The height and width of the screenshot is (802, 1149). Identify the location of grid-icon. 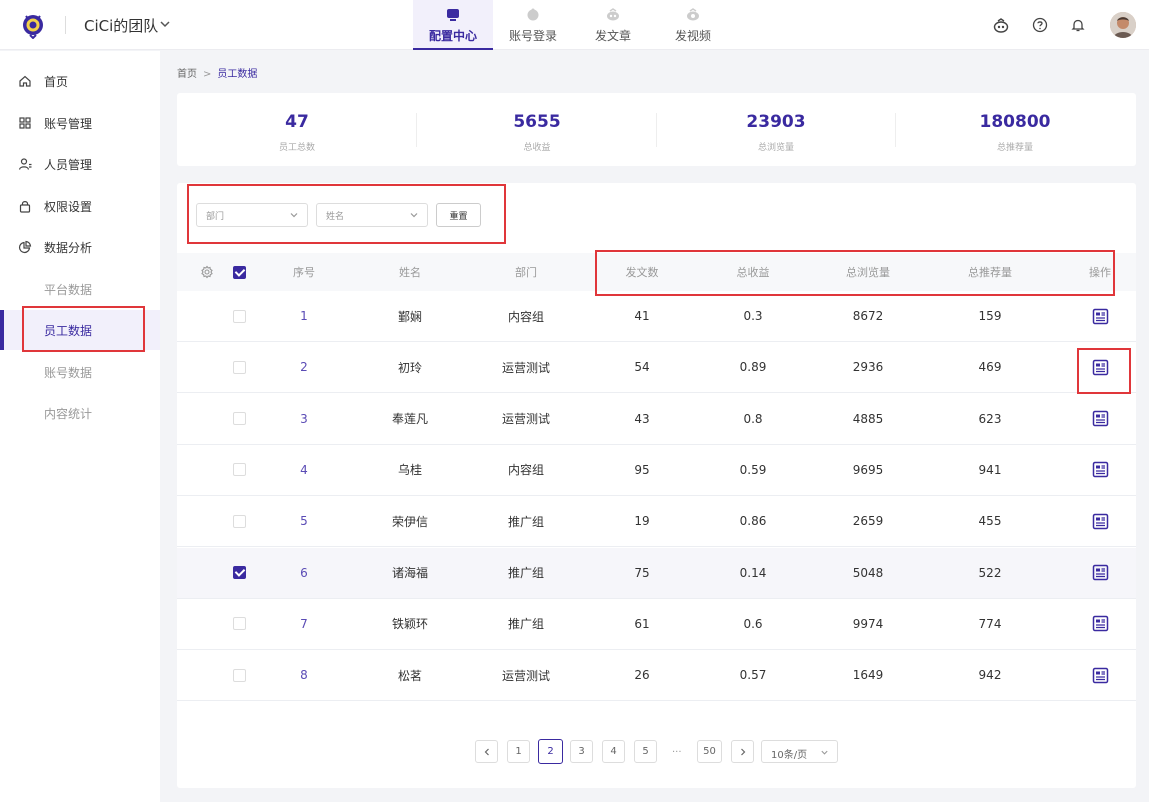
(25, 123).